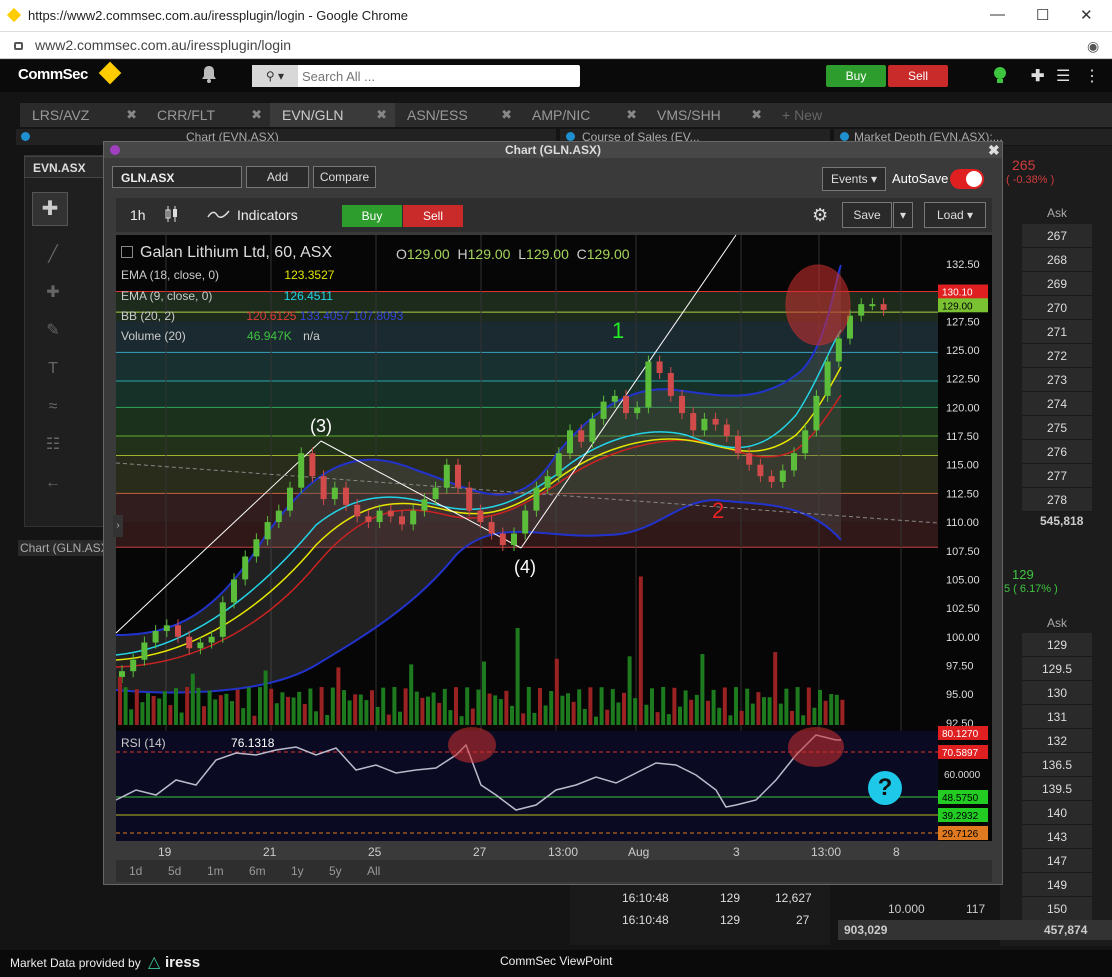 The height and width of the screenshot is (977, 1112). What do you see at coordinates (174, 871) in the screenshot?
I see `period-5d: 5d` at bounding box center [174, 871].